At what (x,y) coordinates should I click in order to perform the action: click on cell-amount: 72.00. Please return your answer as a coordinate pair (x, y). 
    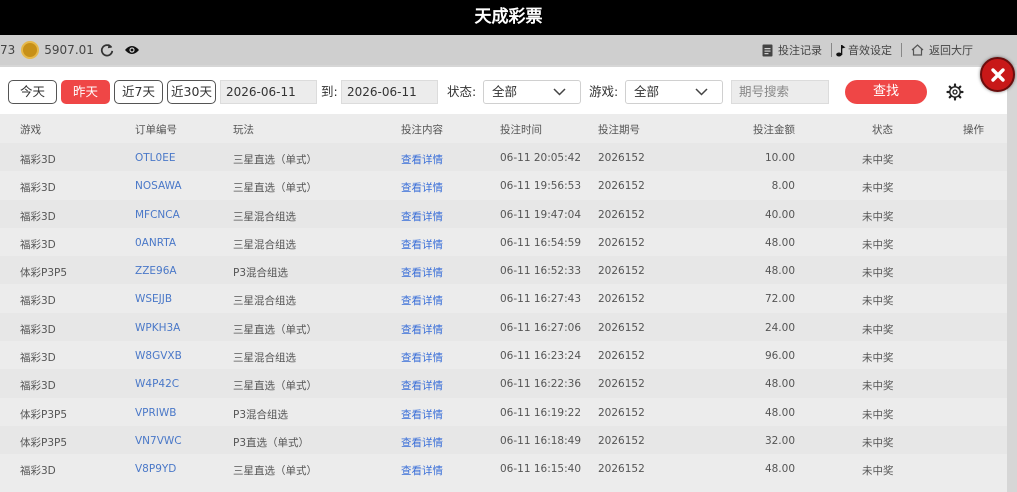
    Looking at the image, I should click on (779, 299).